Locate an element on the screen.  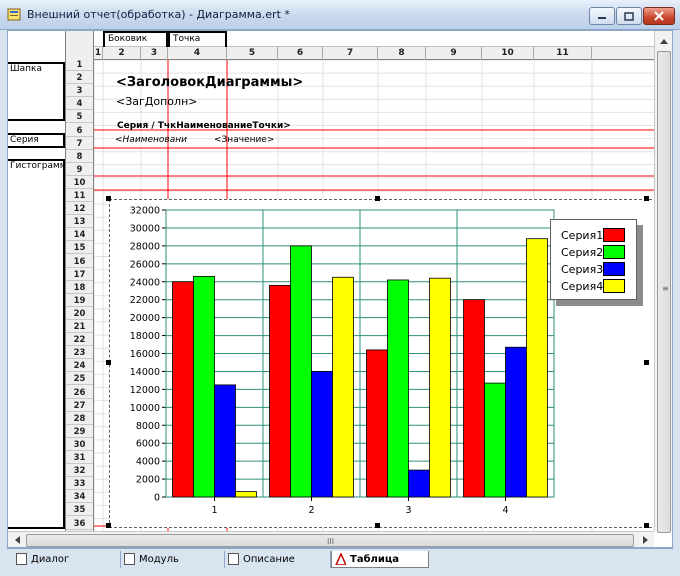
row-number: 6 is located at coordinates (79, 131).